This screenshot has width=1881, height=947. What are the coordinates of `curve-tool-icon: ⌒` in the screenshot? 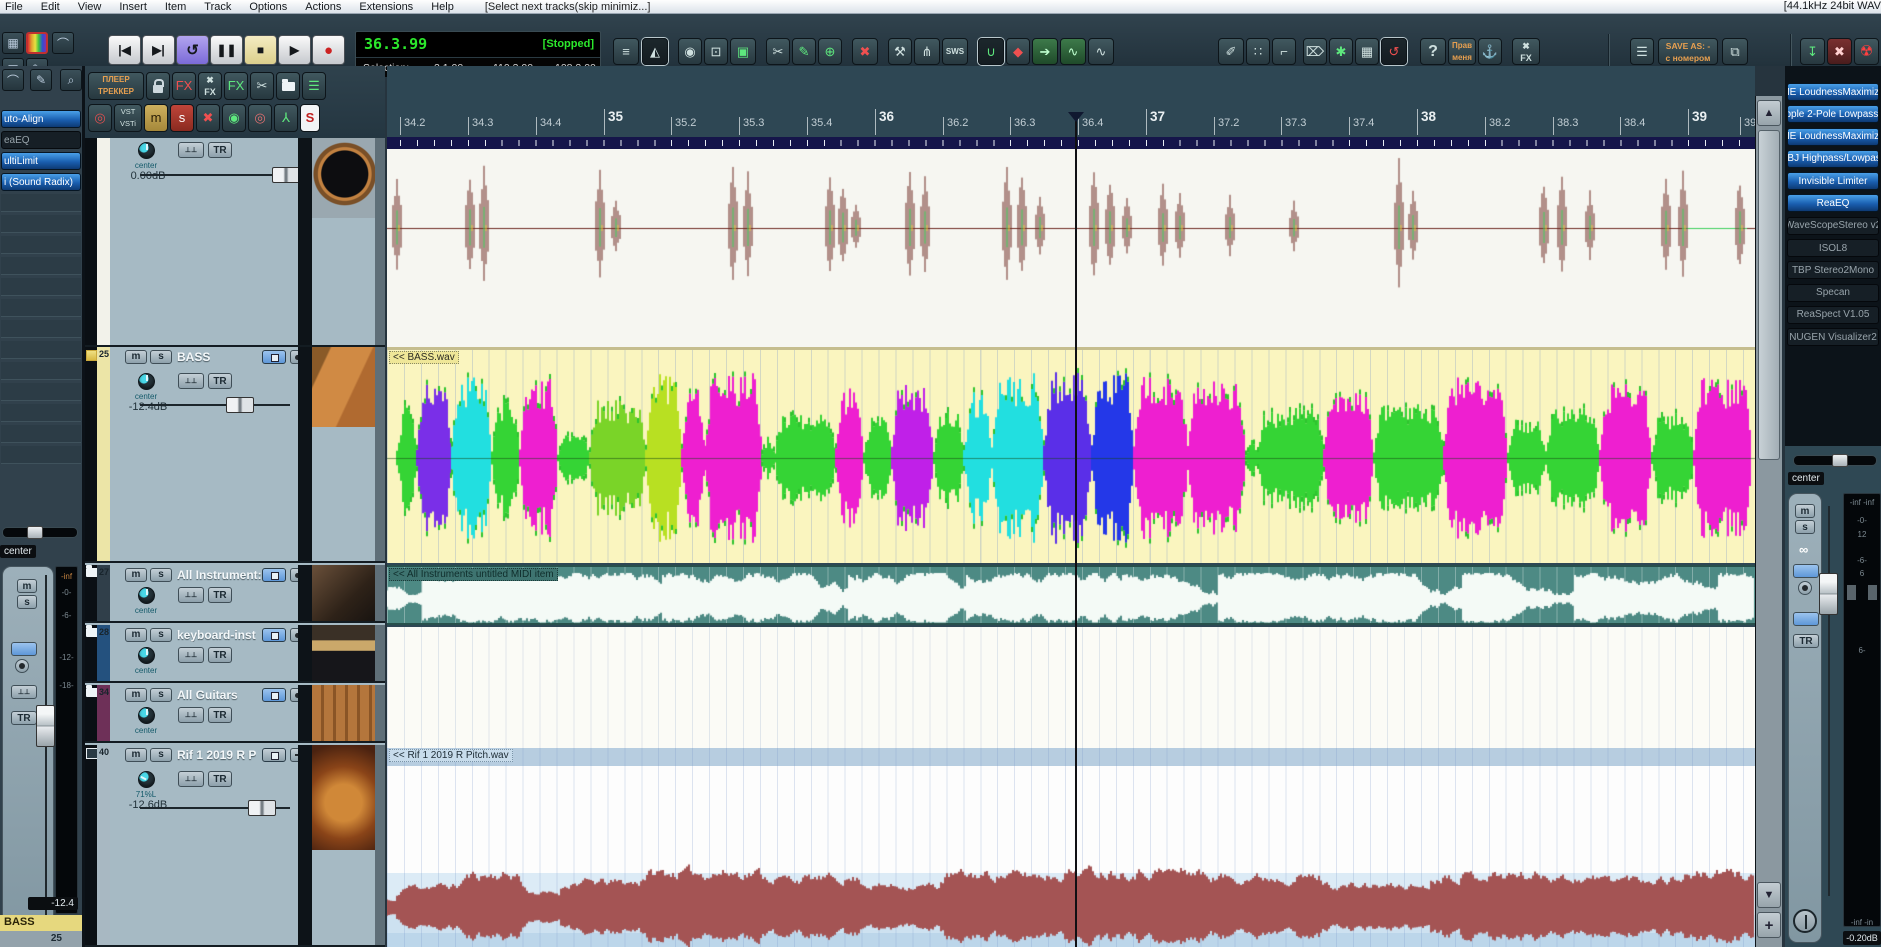 It's located at (13, 80).